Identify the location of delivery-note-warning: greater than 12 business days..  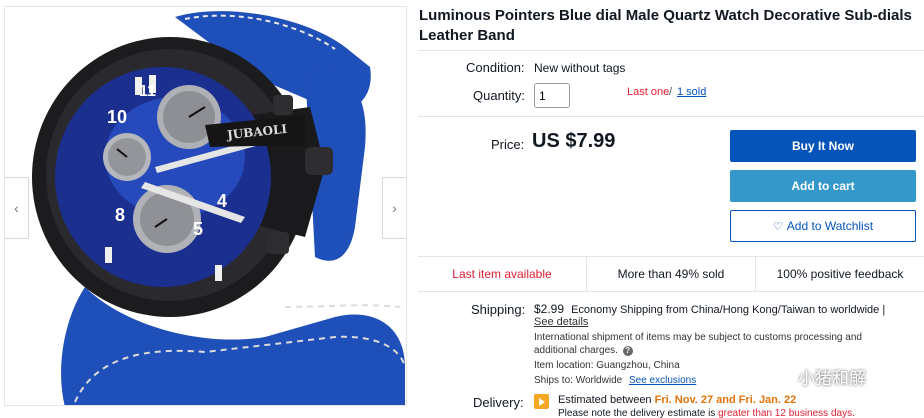
(786, 413).